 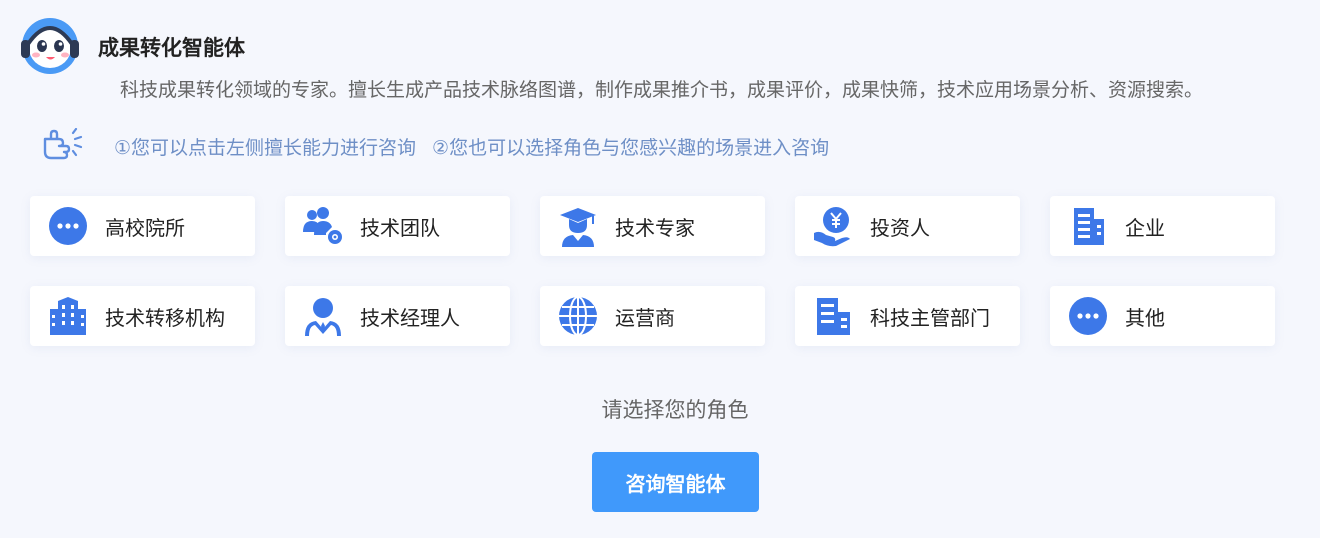 I want to click on role-card-transfer-institution: 技术转移机构, so click(x=142, y=316).